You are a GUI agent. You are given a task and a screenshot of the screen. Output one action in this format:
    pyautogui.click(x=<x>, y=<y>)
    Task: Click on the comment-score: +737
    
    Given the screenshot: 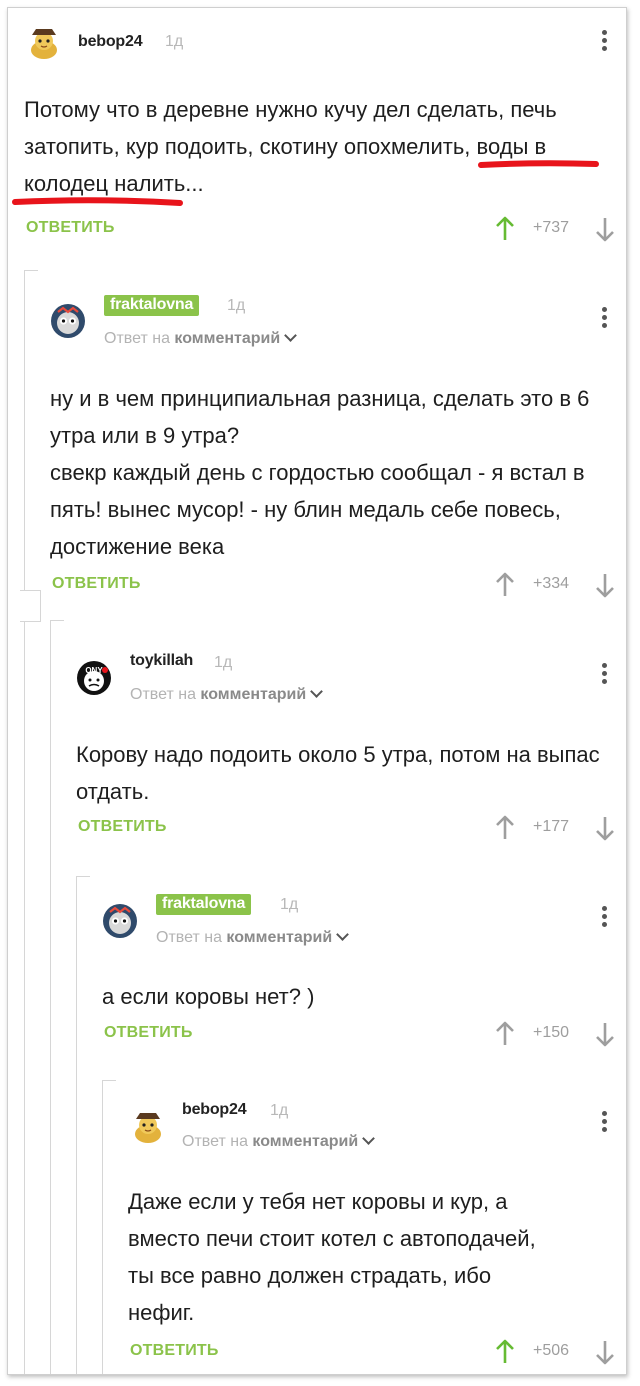 What is the action you would take?
    pyautogui.click(x=551, y=227)
    